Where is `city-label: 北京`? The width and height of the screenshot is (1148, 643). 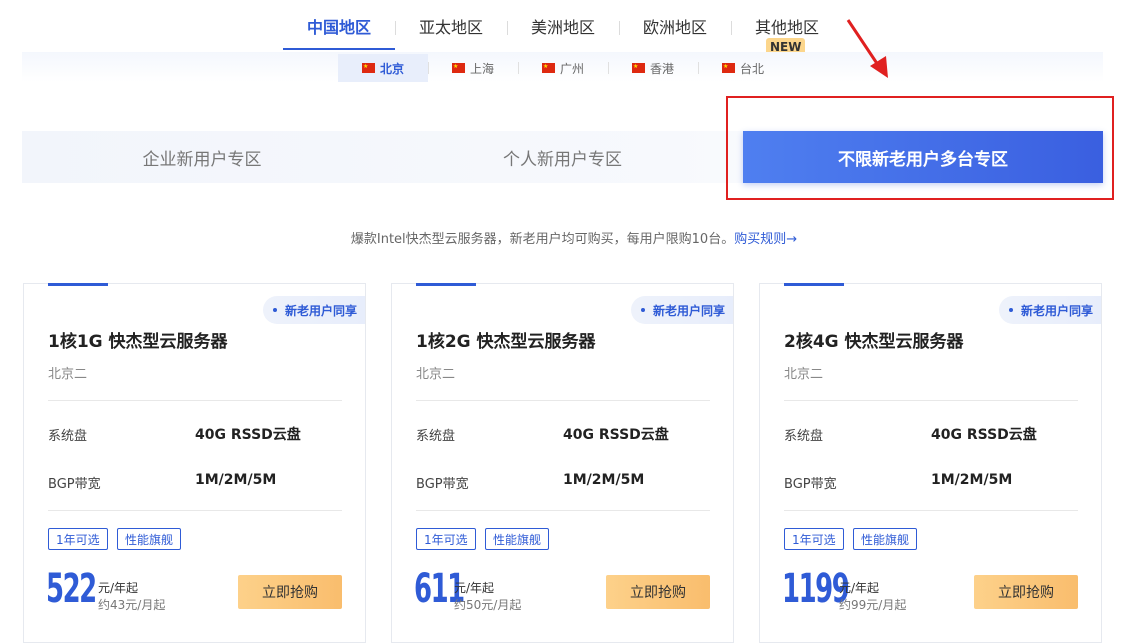
city-label: 北京 is located at coordinates (391, 68).